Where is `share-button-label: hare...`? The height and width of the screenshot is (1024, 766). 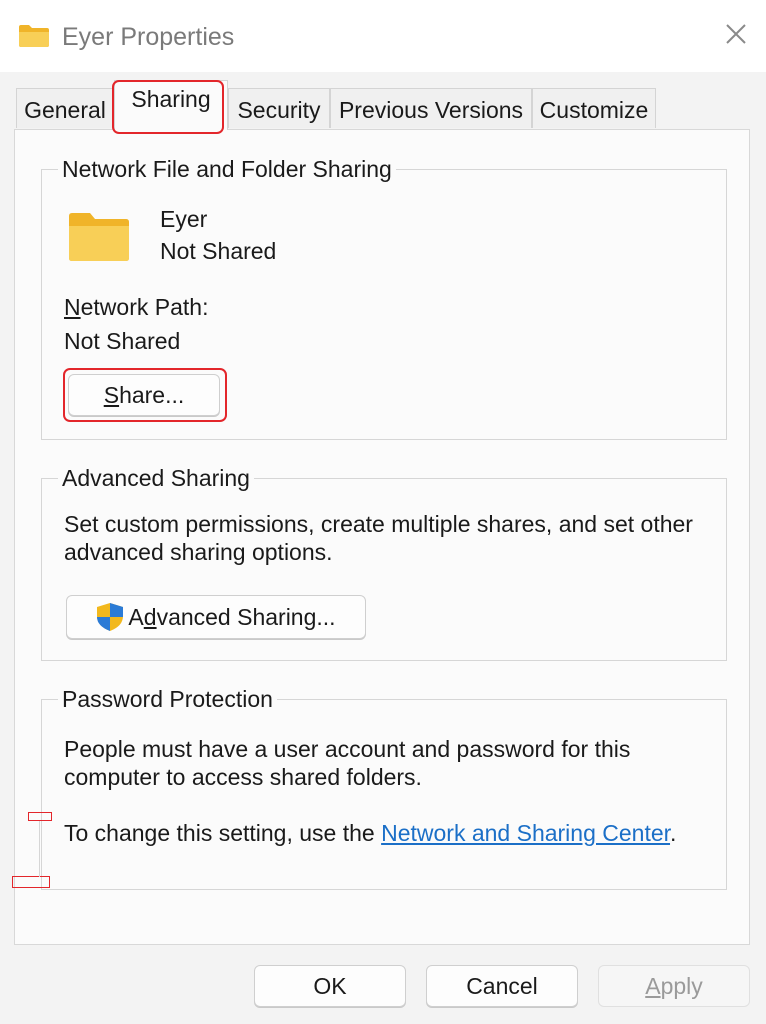
share-button-label: hare... is located at coordinates (152, 394).